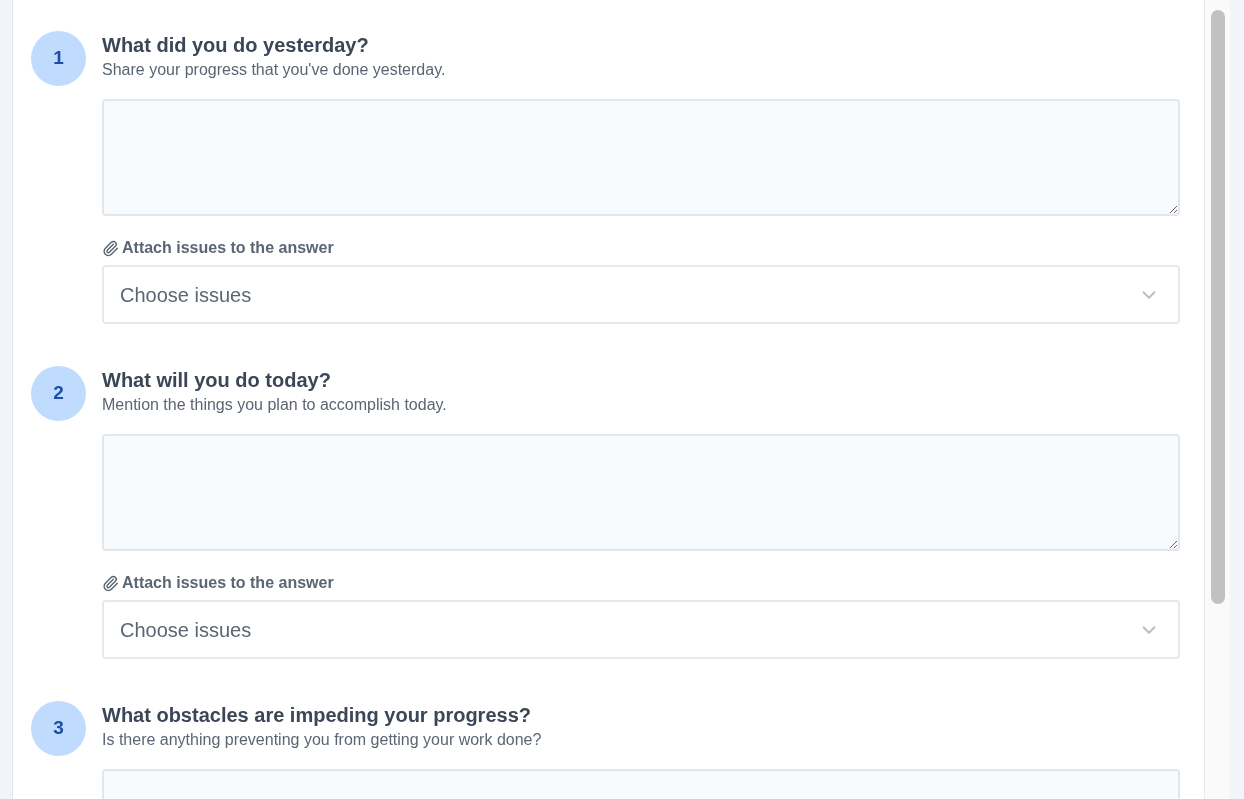 The height and width of the screenshot is (799, 1244). What do you see at coordinates (274, 405) in the screenshot?
I see `question-description: Mention the things you plan to accomplish today.` at bounding box center [274, 405].